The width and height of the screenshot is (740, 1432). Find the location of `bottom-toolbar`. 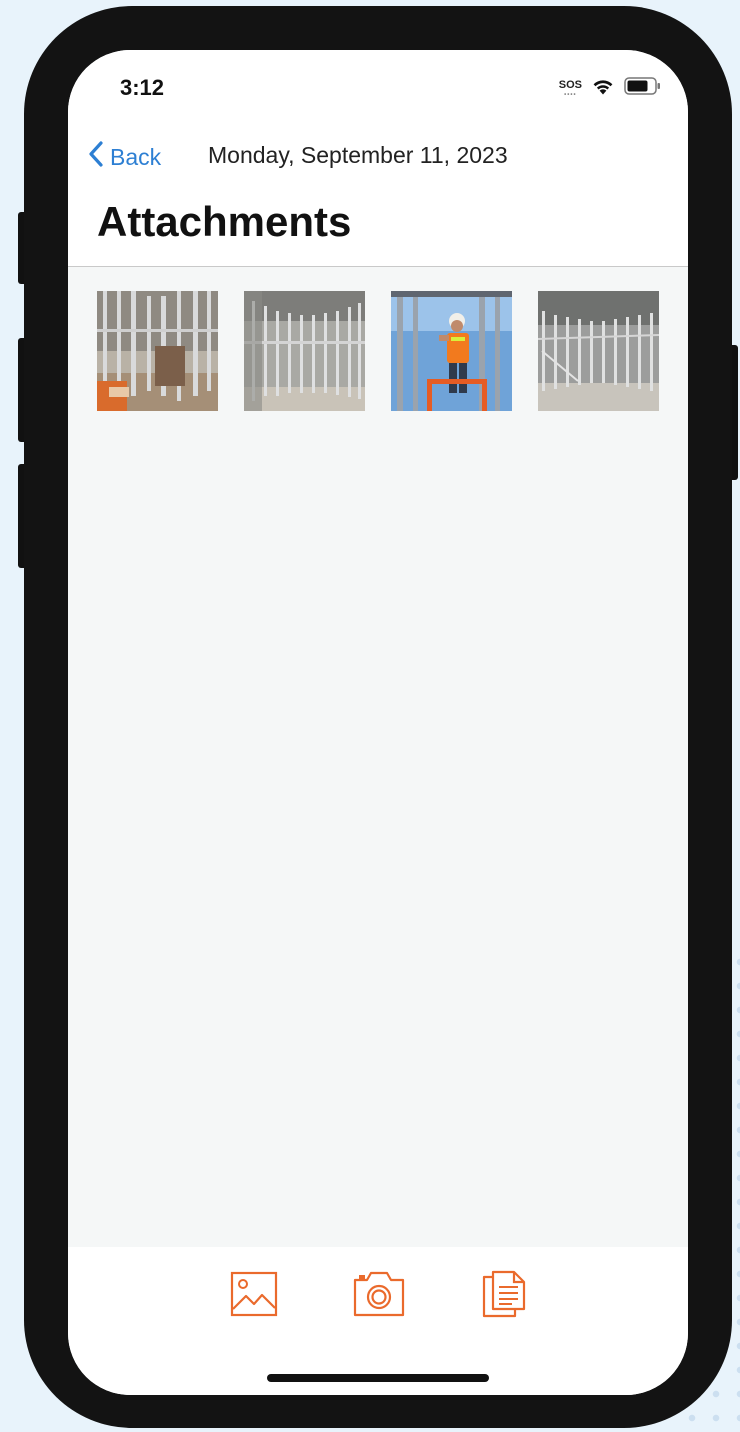

bottom-toolbar is located at coordinates (378, 1321).